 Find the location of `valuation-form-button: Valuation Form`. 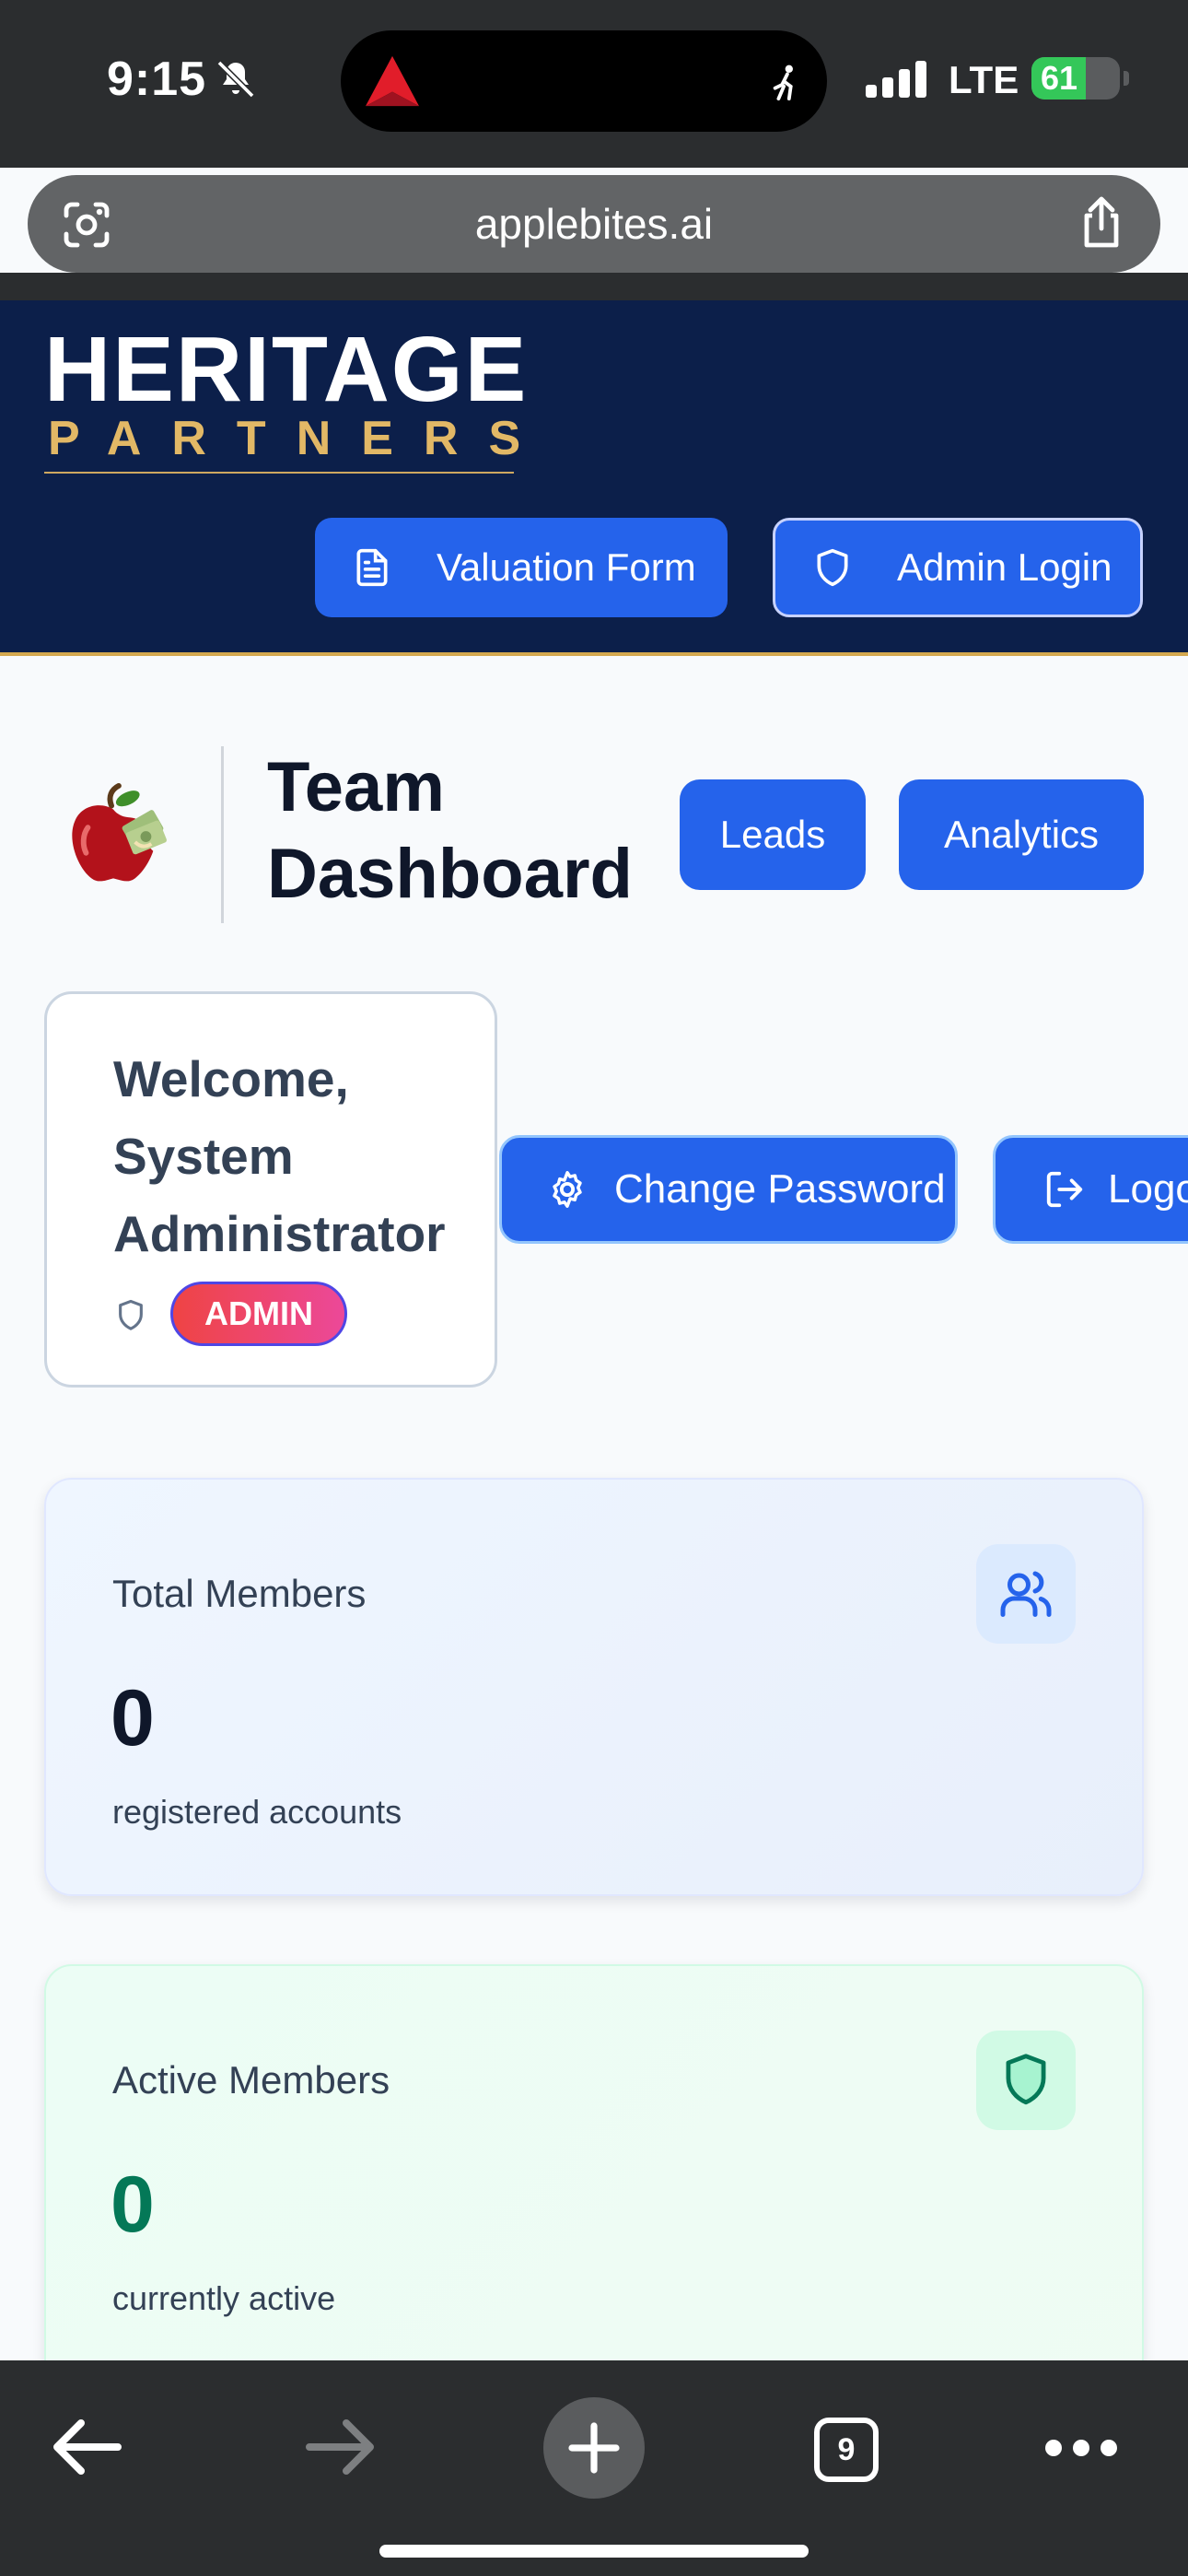

valuation-form-button: Valuation Form is located at coordinates (521, 567).